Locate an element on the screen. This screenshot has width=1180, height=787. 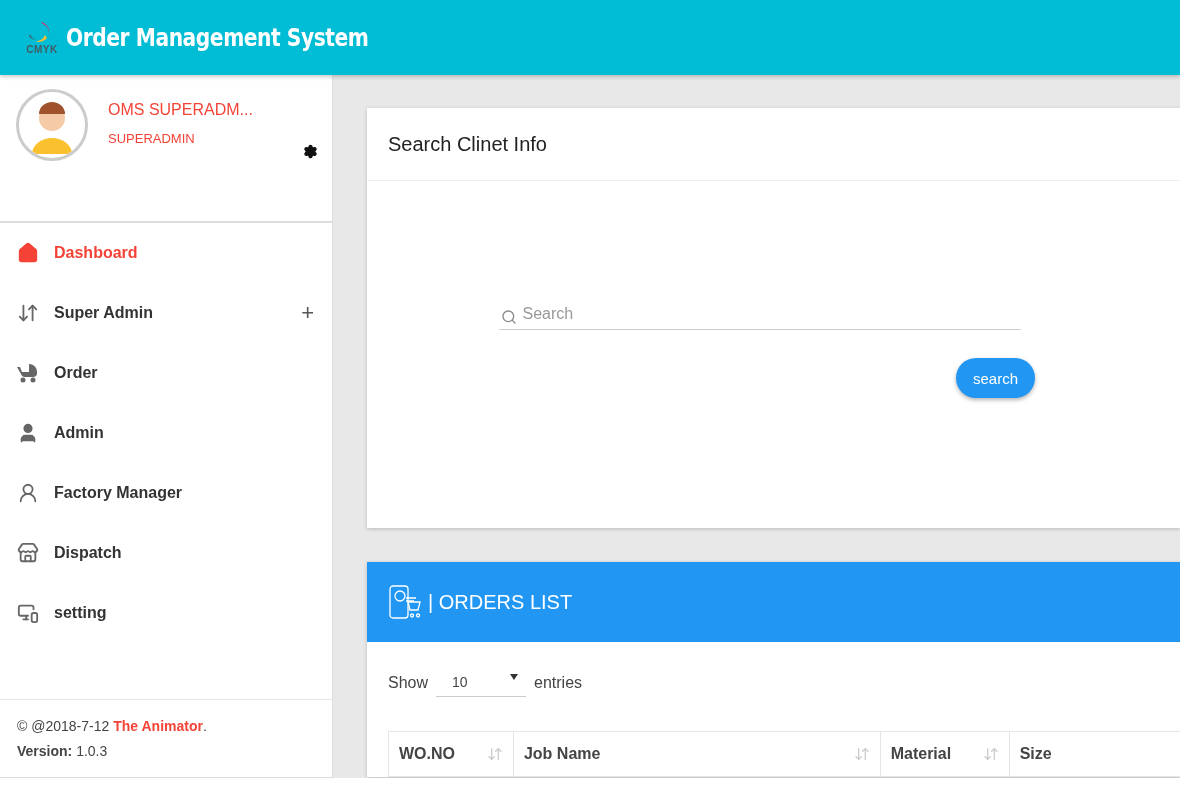
author-link: The Animator is located at coordinates (158, 726).